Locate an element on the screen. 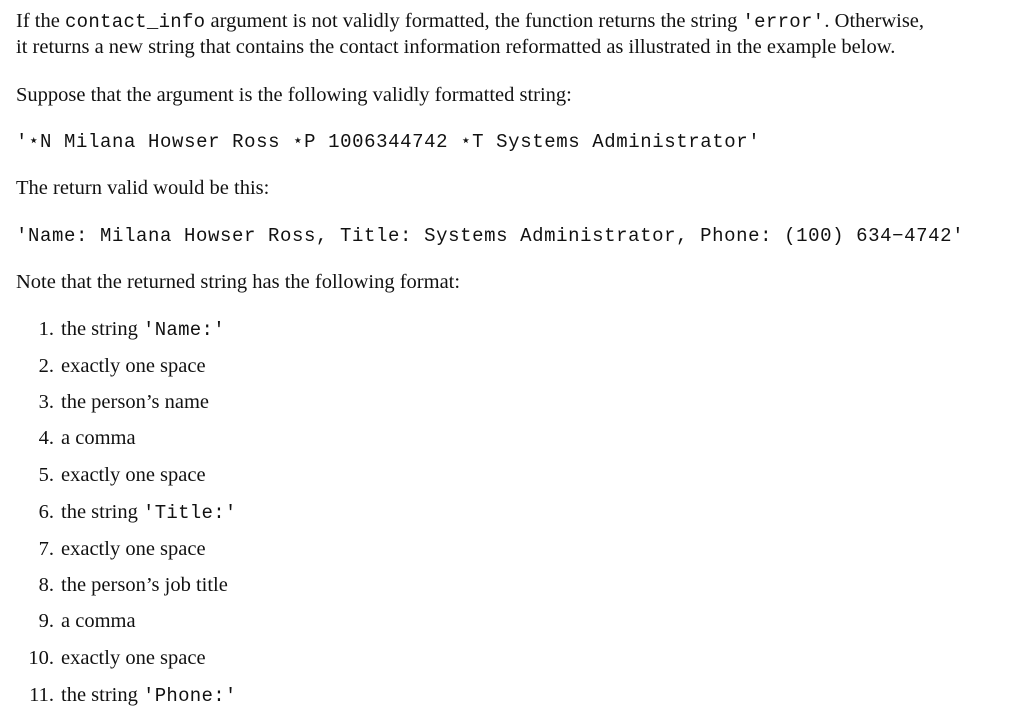 Image resolution: width=1024 pixels, height=727 pixels. inline-code-error: 'error' is located at coordinates (783, 22).